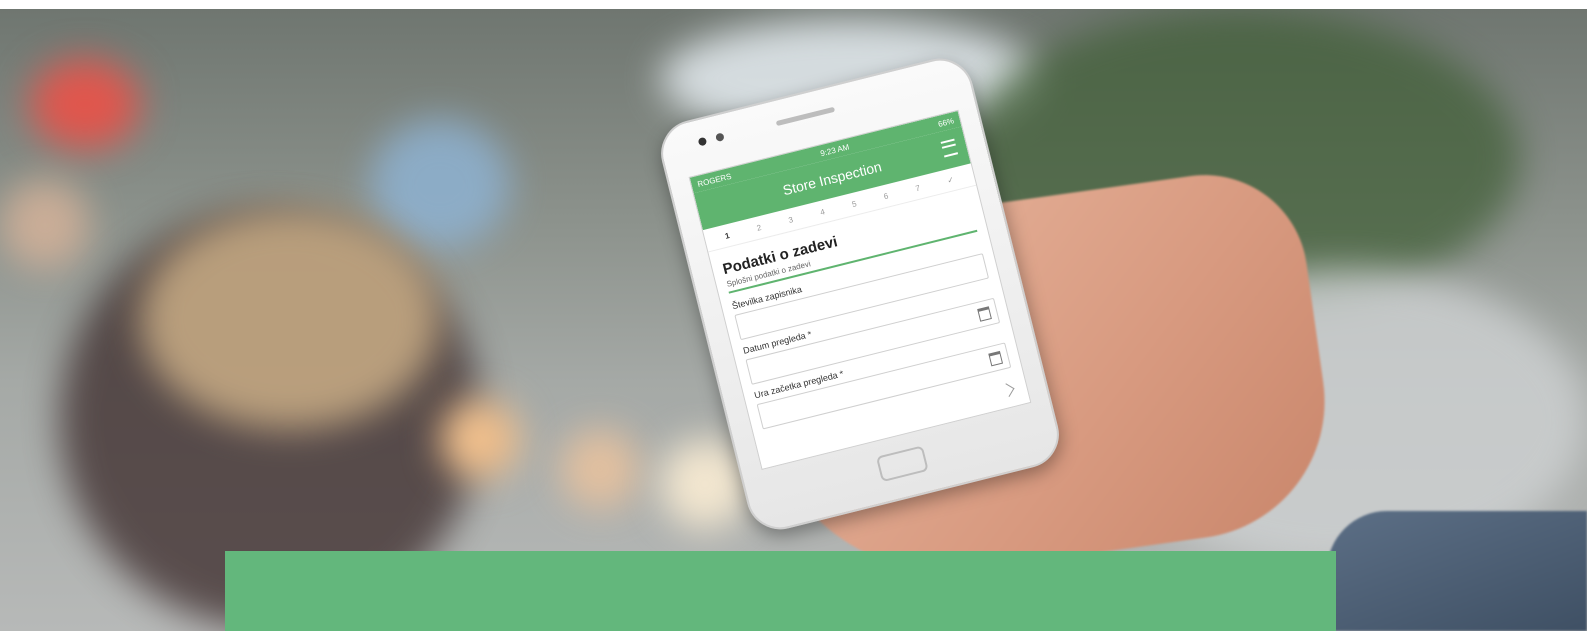  Describe the element at coordinates (440, 184) in the screenshot. I see `bokeh-blue-sign` at that location.